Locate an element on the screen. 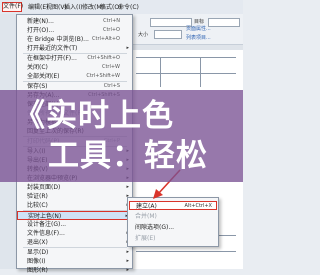 The image size is (320, 275). menu-item-label: 全部关闭(E) is located at coordinates (43, 76).